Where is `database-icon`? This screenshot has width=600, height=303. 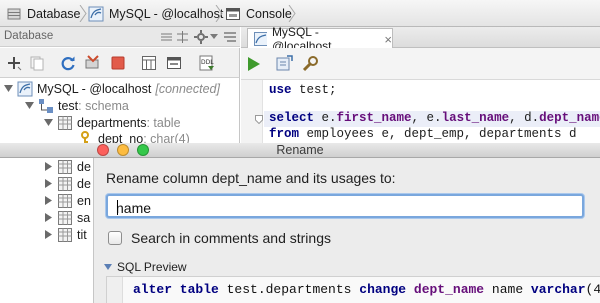 database-icon is located at coordinates (14, 13).